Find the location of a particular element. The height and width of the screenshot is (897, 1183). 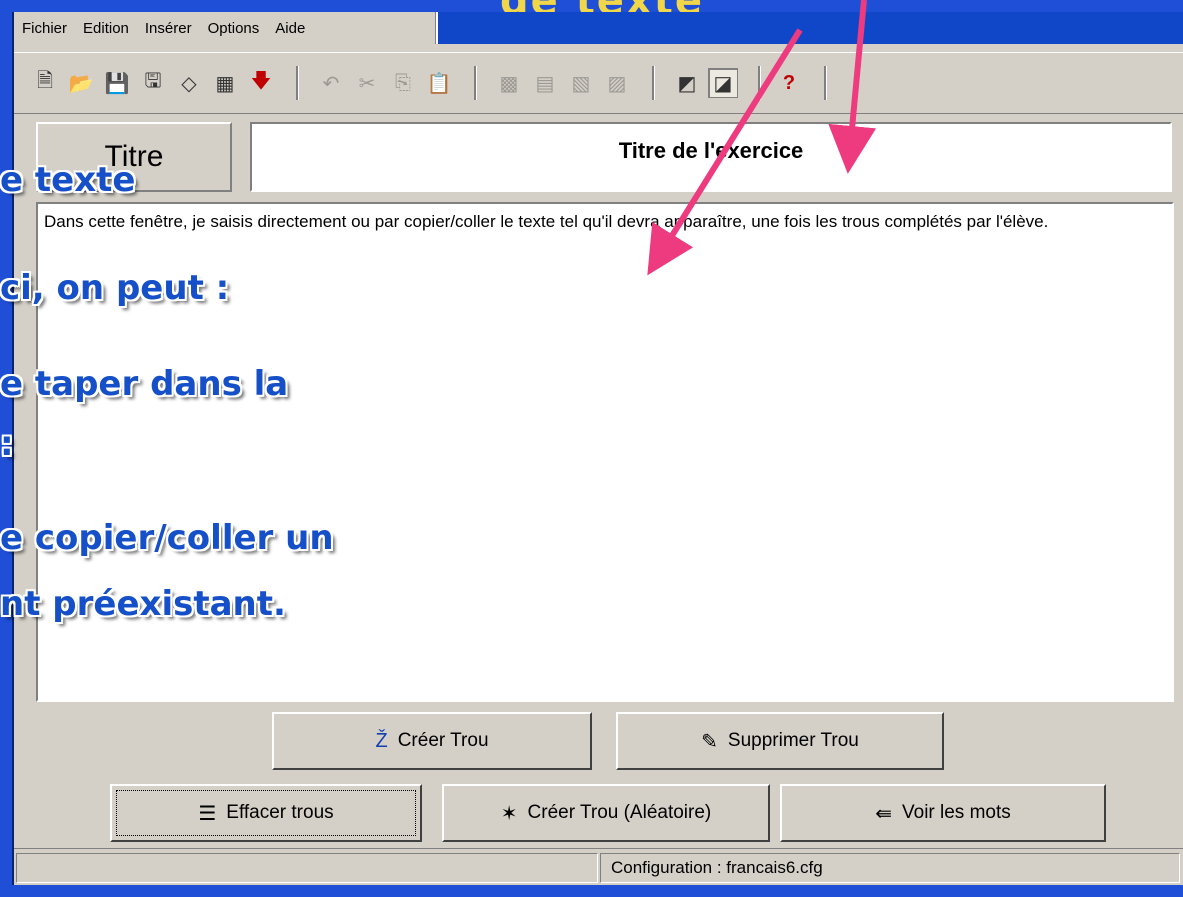

status-pane-left is located at coordinates (307, 868).